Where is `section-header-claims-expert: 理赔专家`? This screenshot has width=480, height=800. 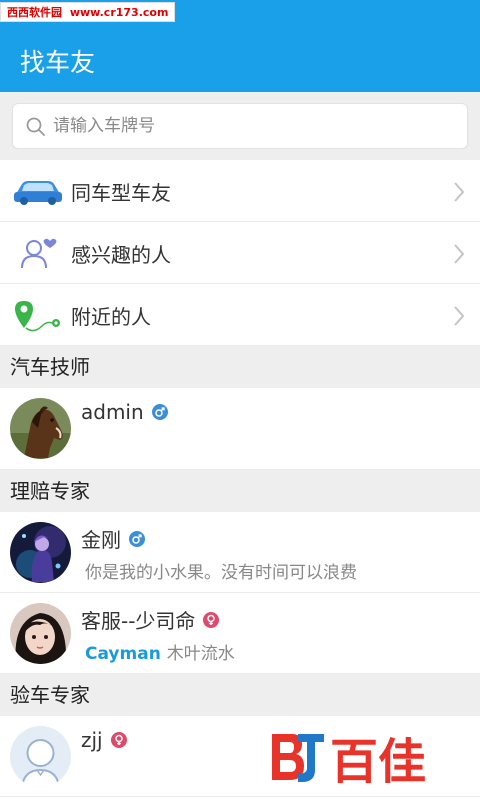
section-header-claims-expert: 理赔专家 is located at coordinates (240, 491).